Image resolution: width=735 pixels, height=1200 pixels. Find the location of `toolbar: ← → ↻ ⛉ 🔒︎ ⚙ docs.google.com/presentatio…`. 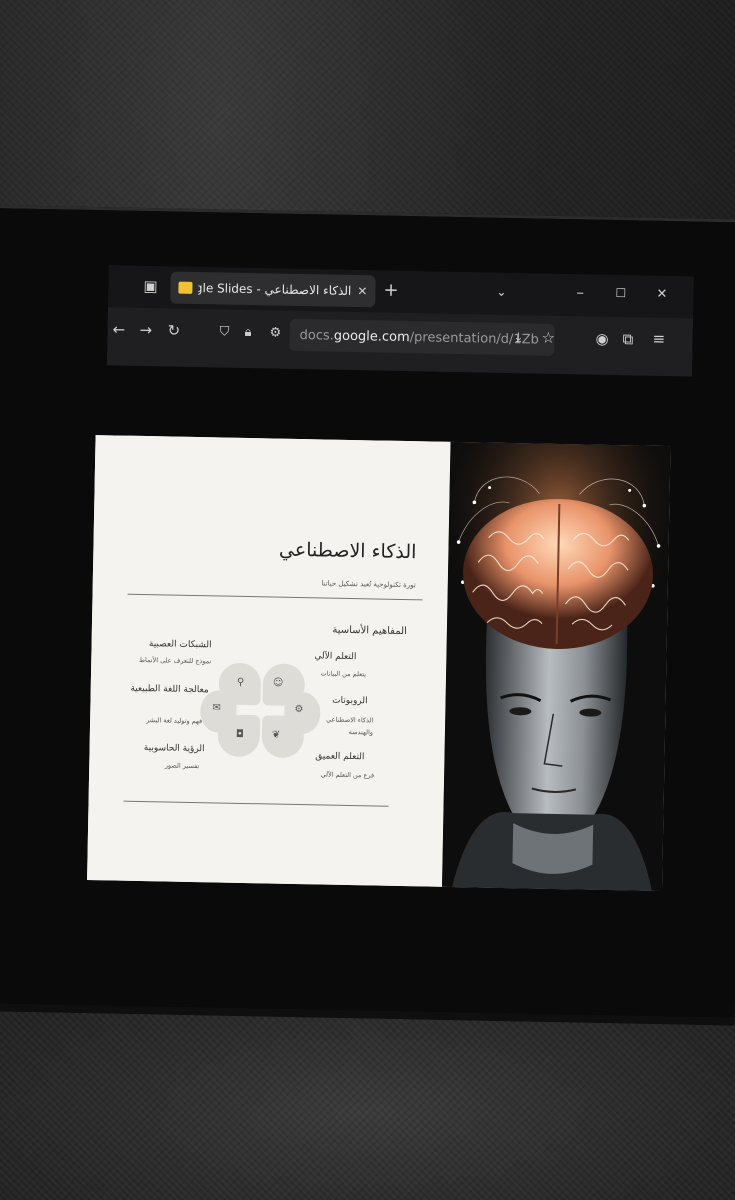

toolbar: ← → ↻ ⛉ 🔒︎ ⚙ docs.google.com/presentatio… is located at coordinates (399, 342).